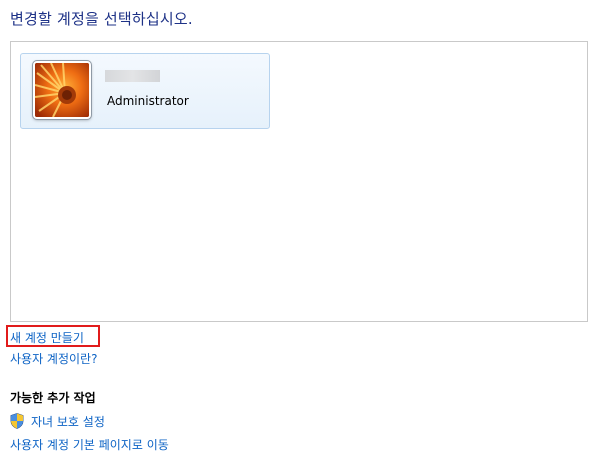 This screenshot has height=459, width=598. What do you see at coordinates (132, 76) in the screenshot?
I see `blurred-username` at bounding box center [132, 76].